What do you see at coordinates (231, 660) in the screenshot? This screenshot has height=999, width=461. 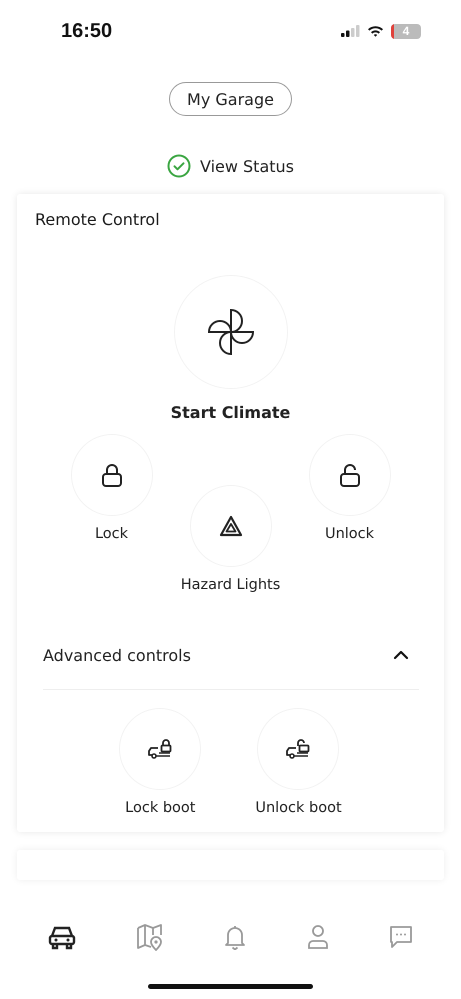 I see `advanced-controls-header: Advanced controls` at bounding box center [231, 660].